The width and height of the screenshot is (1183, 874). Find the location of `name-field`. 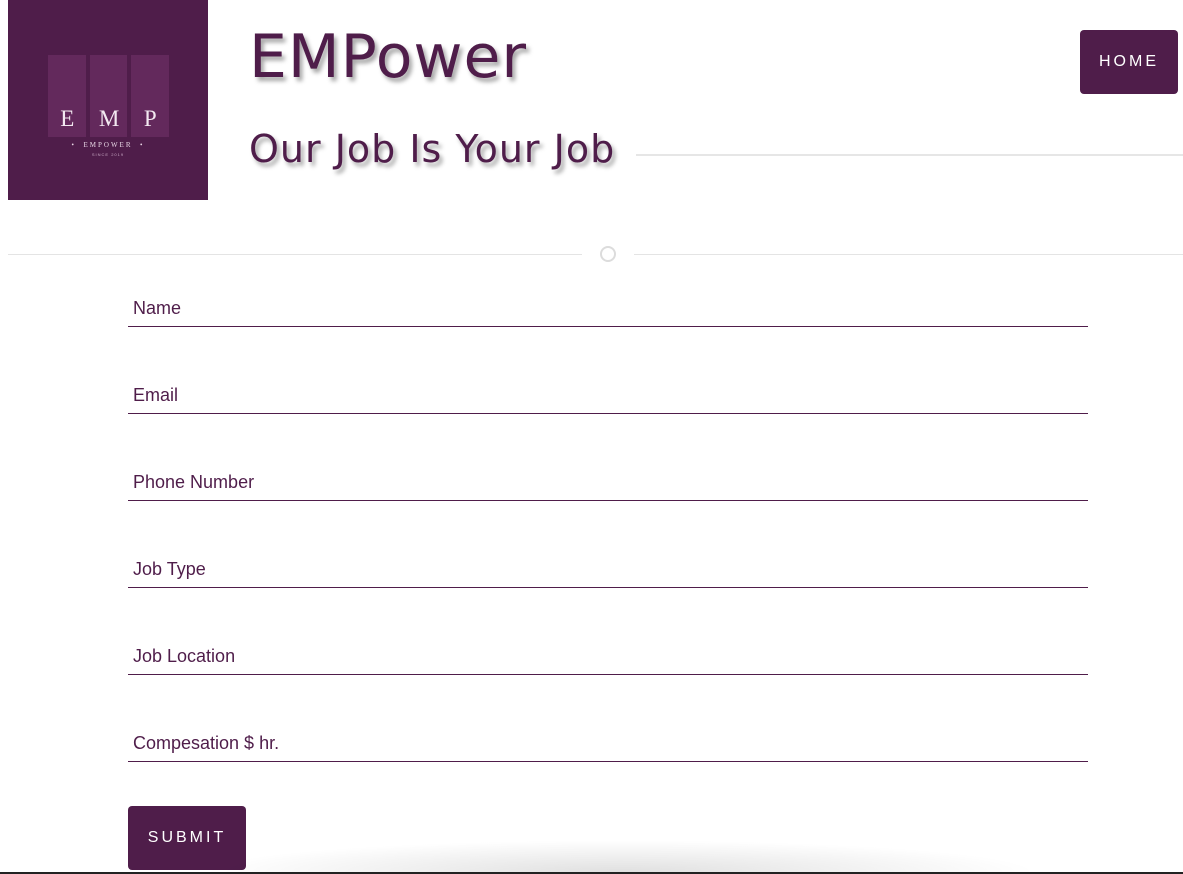

name-field is located at coordinates (608, 308).